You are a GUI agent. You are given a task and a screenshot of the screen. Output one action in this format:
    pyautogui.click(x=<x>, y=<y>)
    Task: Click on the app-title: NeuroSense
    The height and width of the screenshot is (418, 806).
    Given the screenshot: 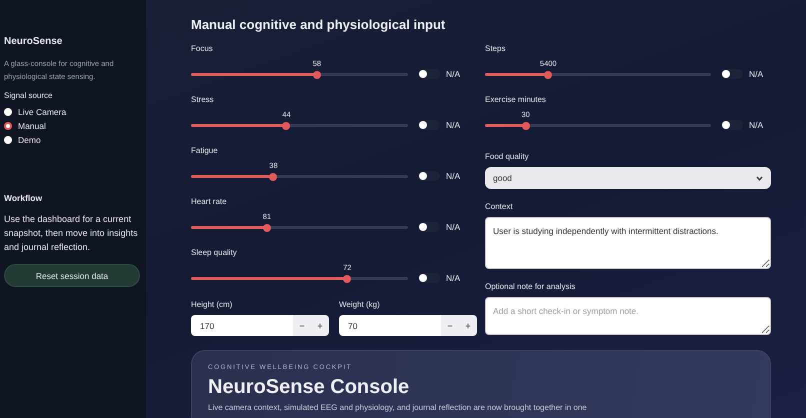 What is the action you would take?
    pyautogui.click(x=34, y=41)
    